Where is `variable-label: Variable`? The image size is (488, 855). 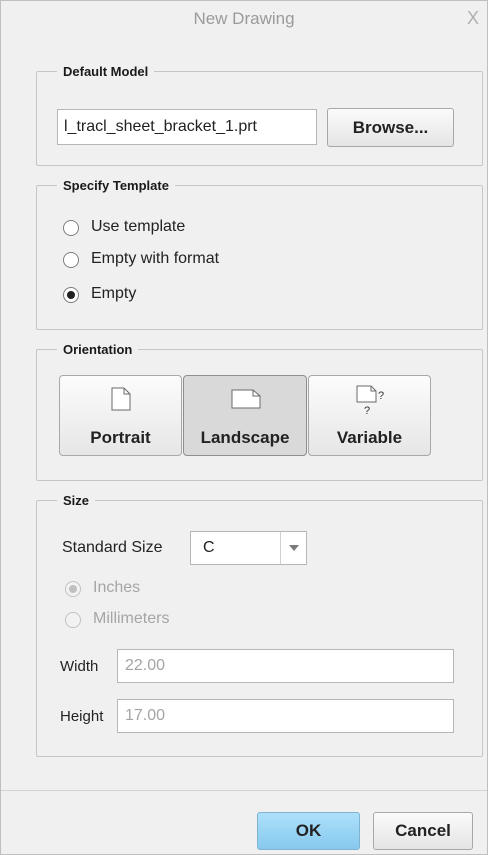 variable-label: Variable is located at coordinates (369, 437).